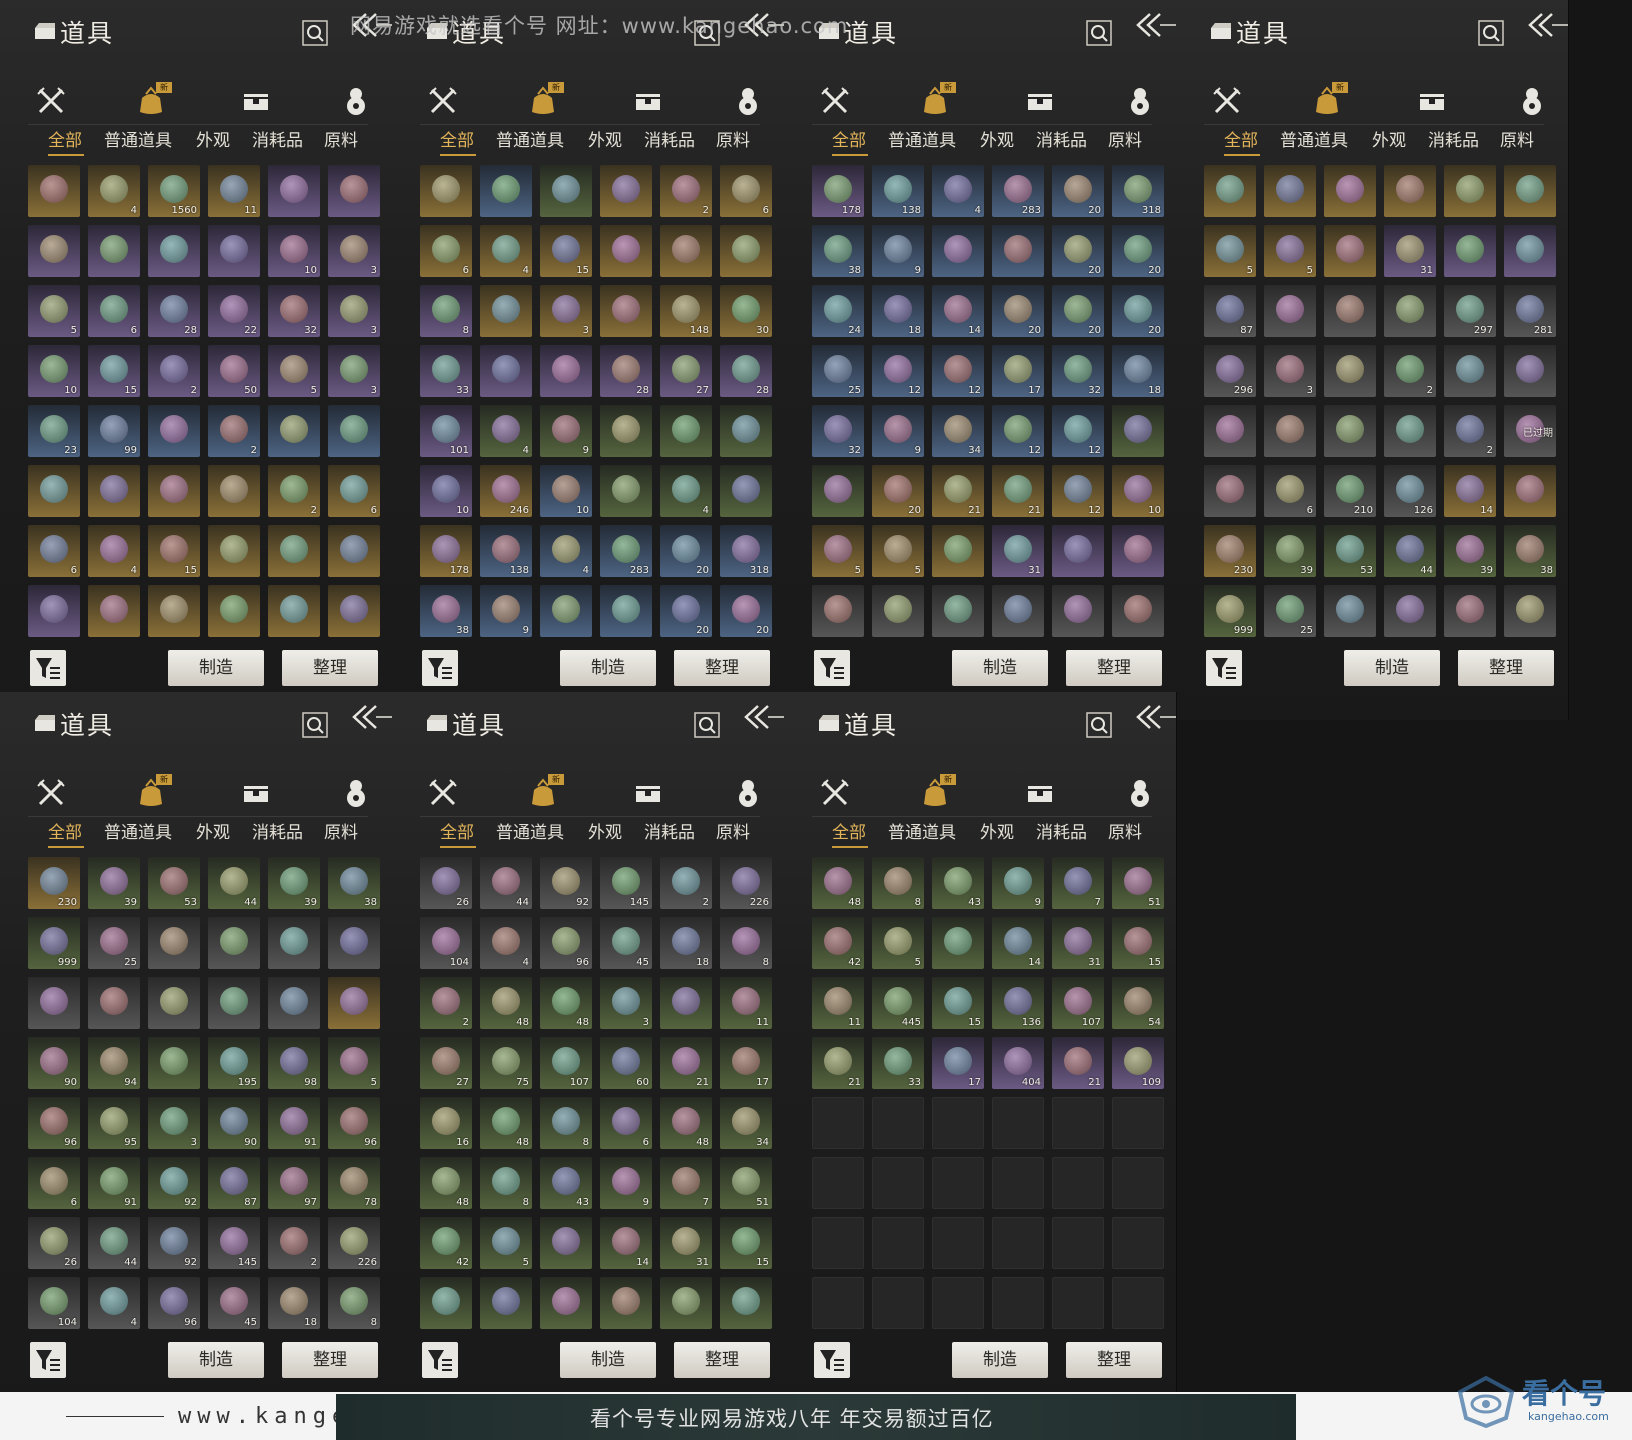 This screenshot has height=1440, width=1632. What do you see at coordinates (838, 311) in the screenshot?
I see `item-slot: 24` at bounding box center [838, 311].